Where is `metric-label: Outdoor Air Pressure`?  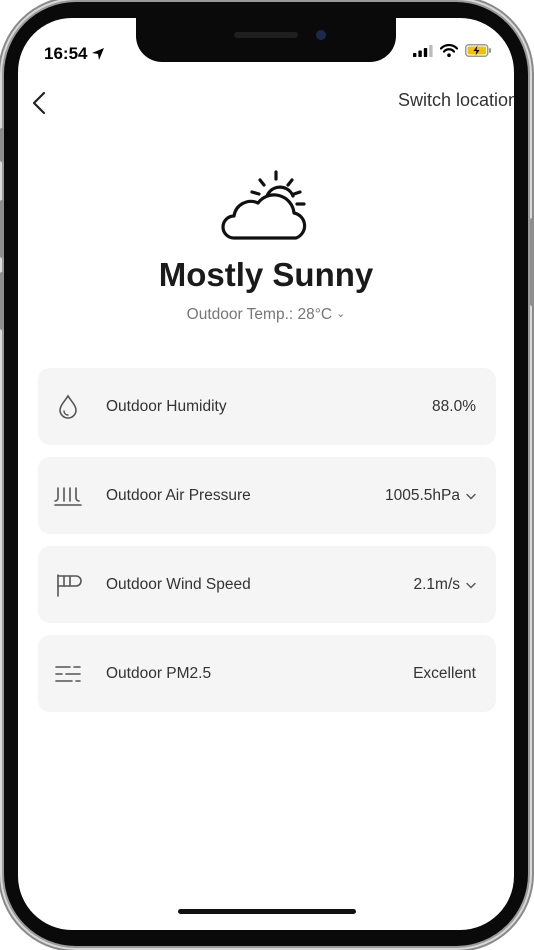
metric-label: Outdoor Air Pressure is located at coordinates (178, 495).